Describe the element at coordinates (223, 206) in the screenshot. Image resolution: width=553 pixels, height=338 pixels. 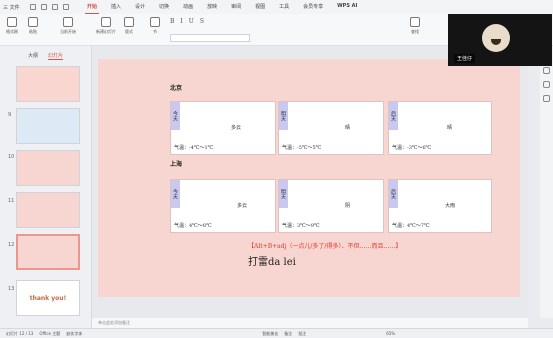
I see `weather-card-sh-today: 今天 多云 气温：4℃～8℃` at that location.